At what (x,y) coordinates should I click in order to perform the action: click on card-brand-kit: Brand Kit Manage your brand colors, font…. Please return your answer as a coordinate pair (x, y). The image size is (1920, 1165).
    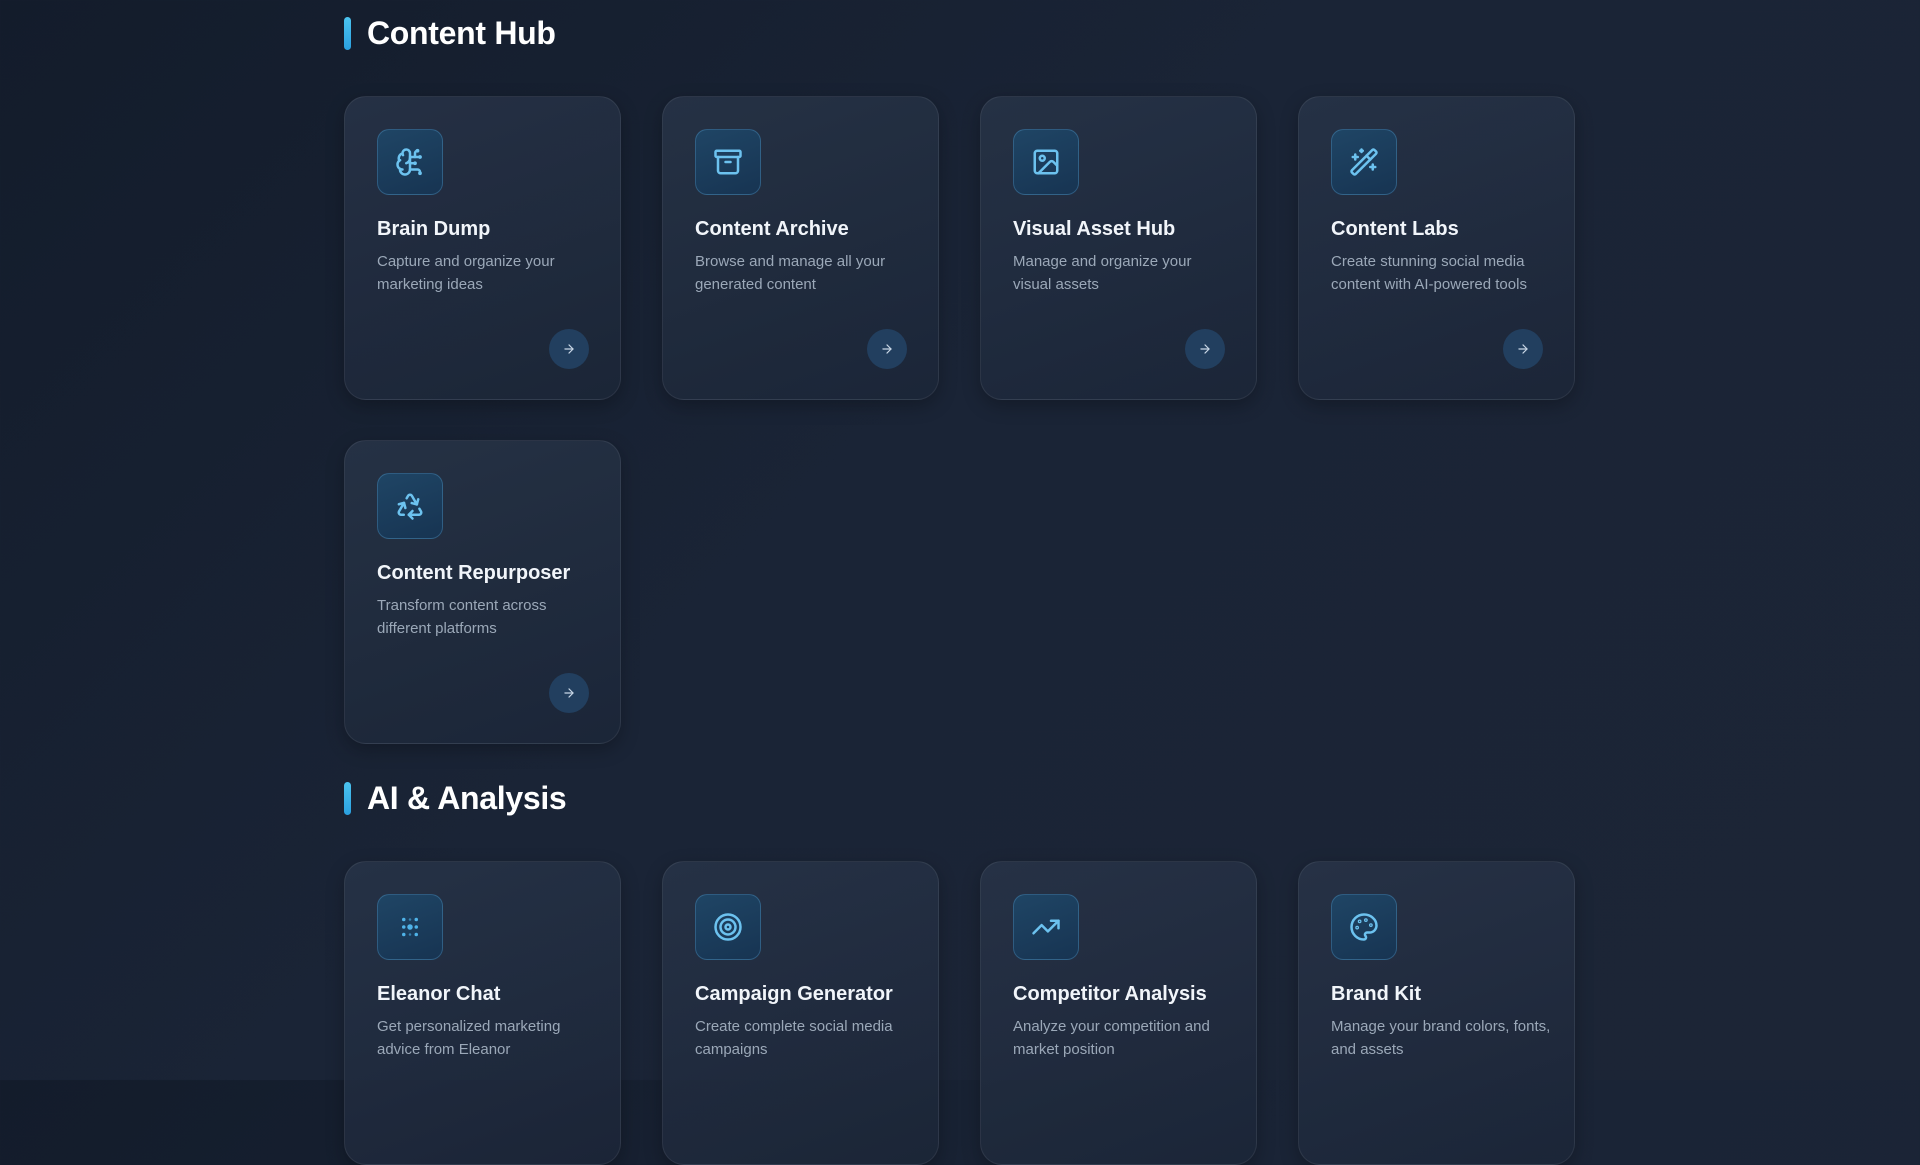
    Looking at the image, I should click on (1436, 1013).